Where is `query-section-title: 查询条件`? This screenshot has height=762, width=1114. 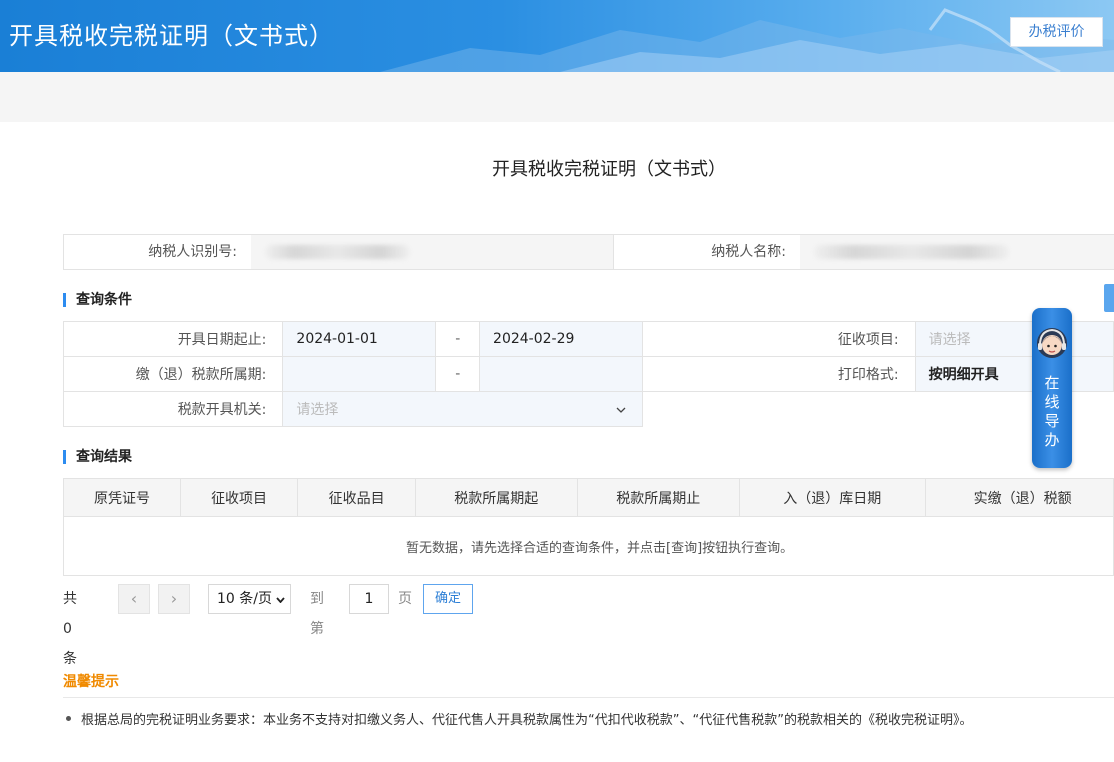 query-section-title: 查询条件 is located at coordinates (97, 300).